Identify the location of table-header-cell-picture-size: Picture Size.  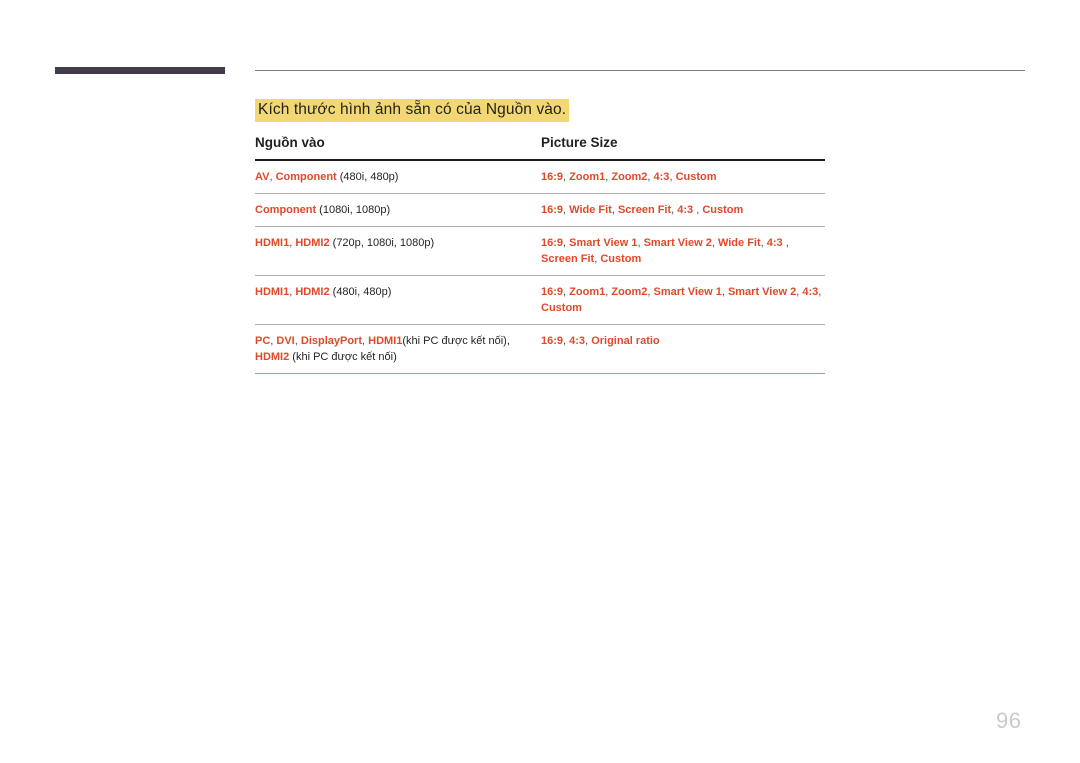
(683, 142).